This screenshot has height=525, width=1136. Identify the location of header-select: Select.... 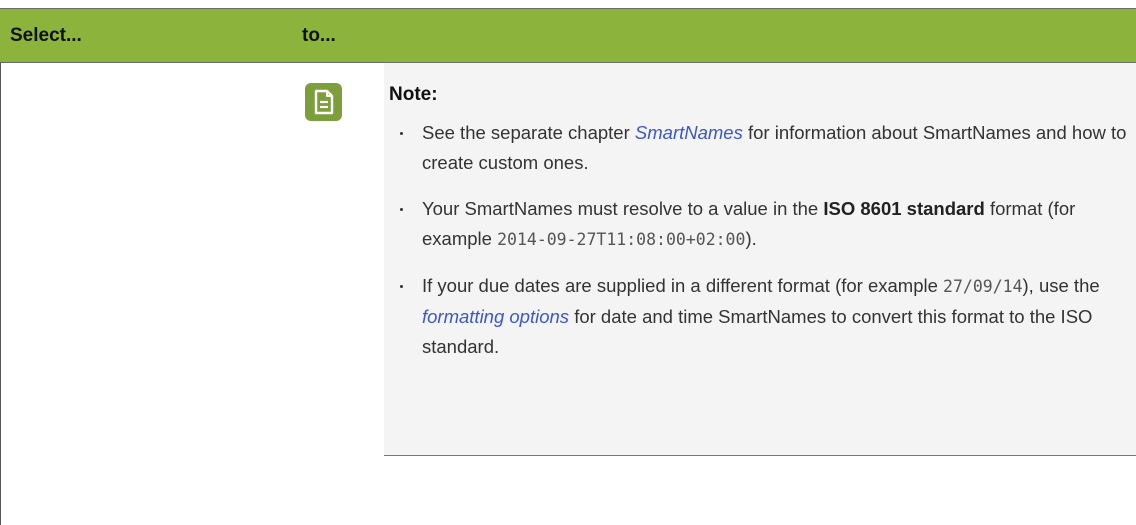
(46, 35).